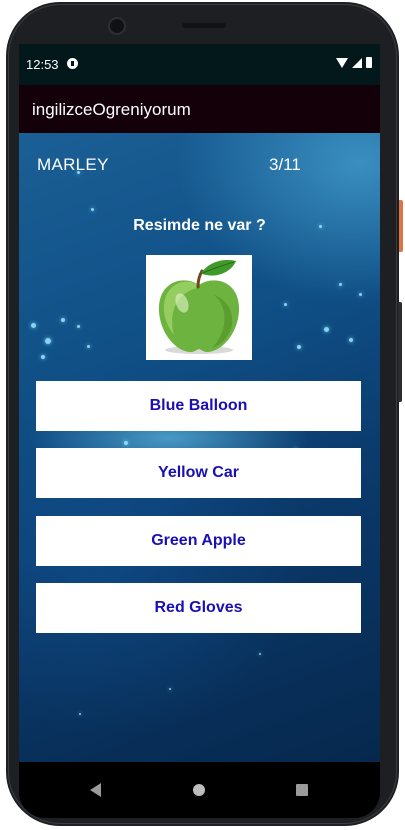 The height and width of the screenshot is (830, 405). What do you see at coordinates (199, 225) in the screenshot?
I see `question-text: Resimde ne var ?` at bounding box center [199, 225].